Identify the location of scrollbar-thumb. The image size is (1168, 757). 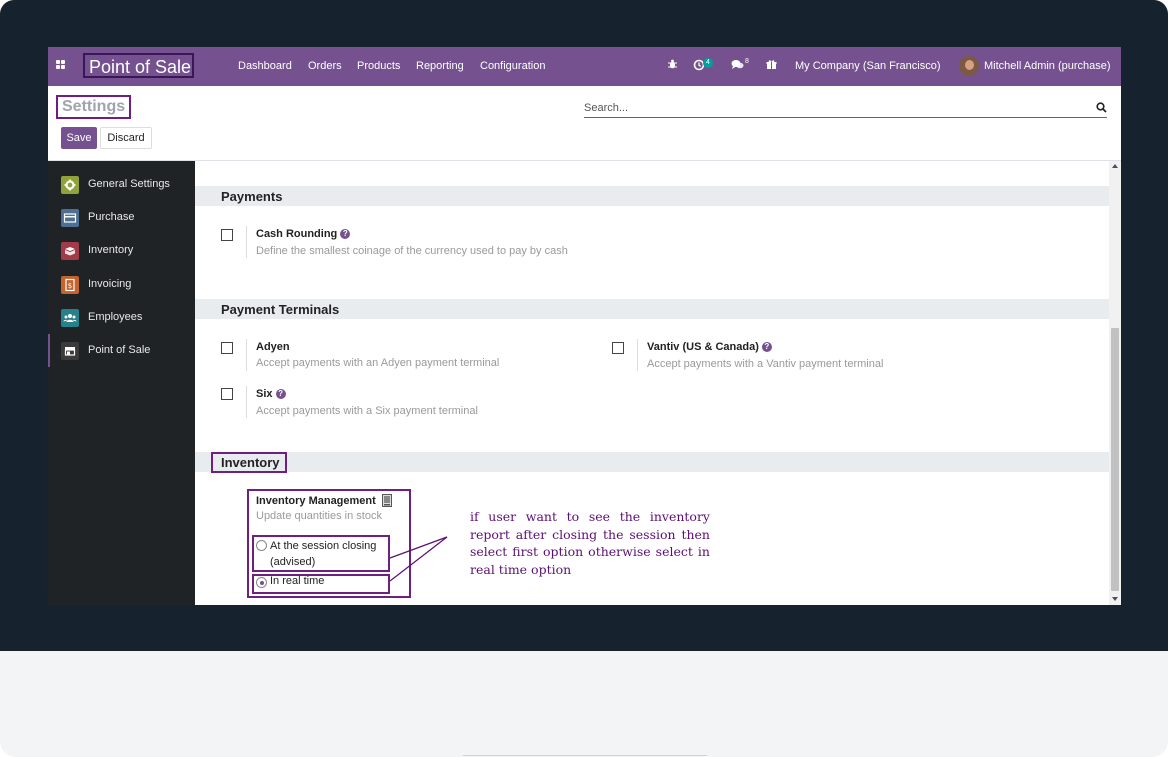
(1115, 459).